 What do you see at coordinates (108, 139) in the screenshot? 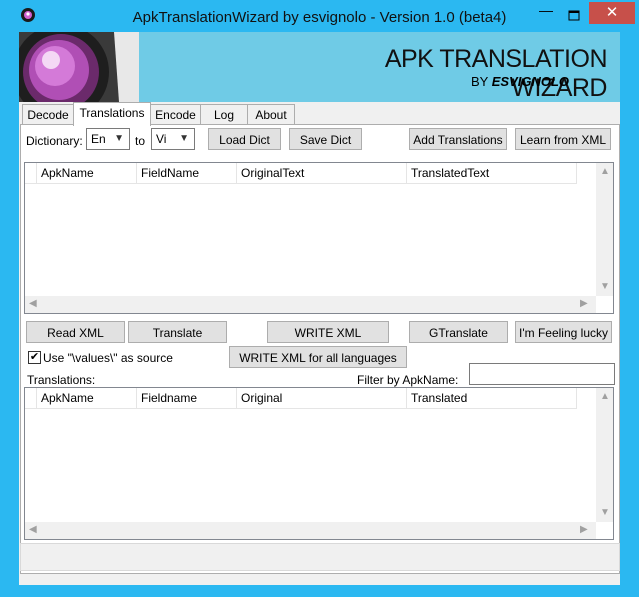
I see `dictionary-from-select: En ▼` at bounding box center [108, 139].